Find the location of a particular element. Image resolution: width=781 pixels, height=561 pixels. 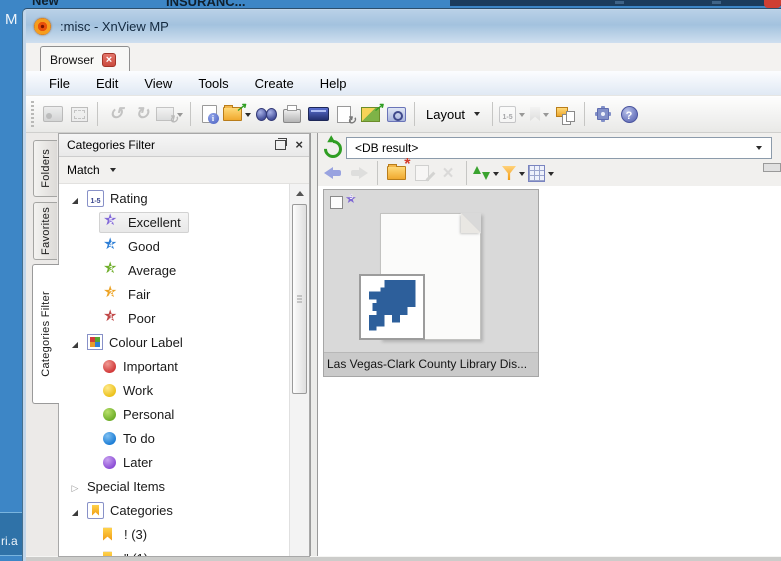

blue-circle-icon is located at coordinates (109, 438).